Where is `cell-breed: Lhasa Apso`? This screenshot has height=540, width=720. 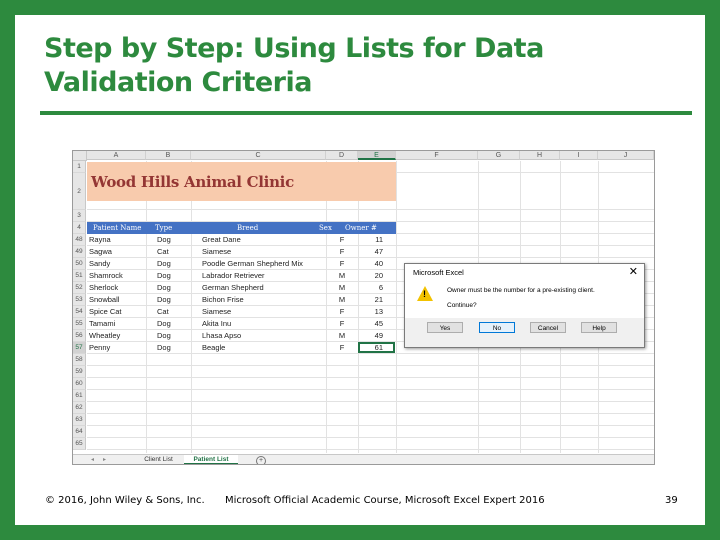
cell-breed: Lhasa Apso is located at coordinates (221, 336).